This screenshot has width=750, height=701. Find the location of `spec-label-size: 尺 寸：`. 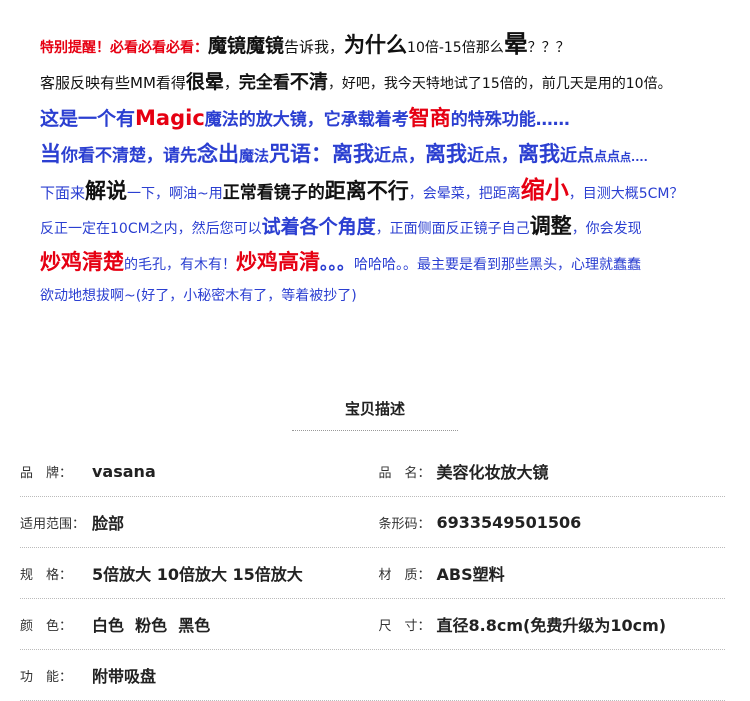

spec-label-size: 尺 寸： is located at coordinates (404, 626).